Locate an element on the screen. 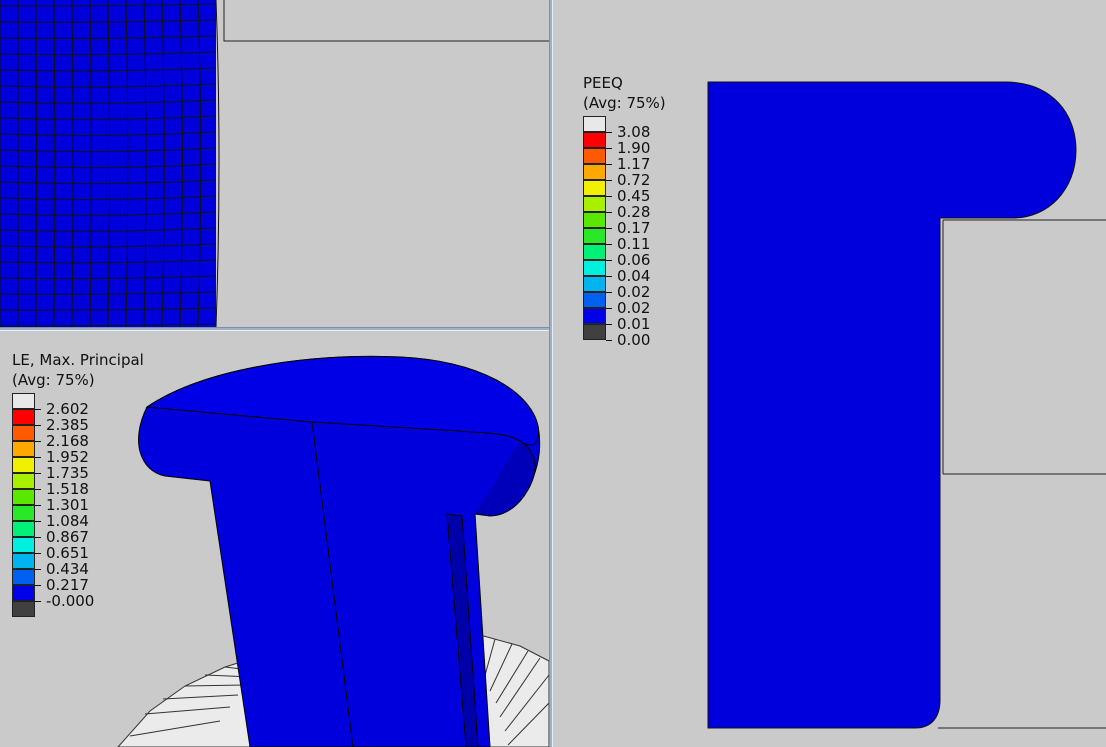 Image resolution: width=1106 pixels, height=747 pixels. tool-outline is located at coordinates (386, 21).